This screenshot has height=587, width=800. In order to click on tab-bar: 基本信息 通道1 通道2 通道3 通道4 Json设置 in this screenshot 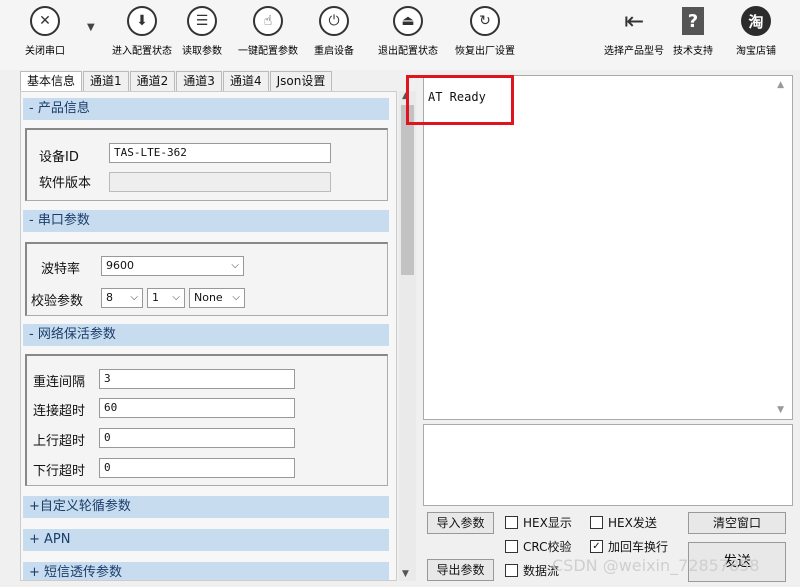, I will do `click(176, 81)`.